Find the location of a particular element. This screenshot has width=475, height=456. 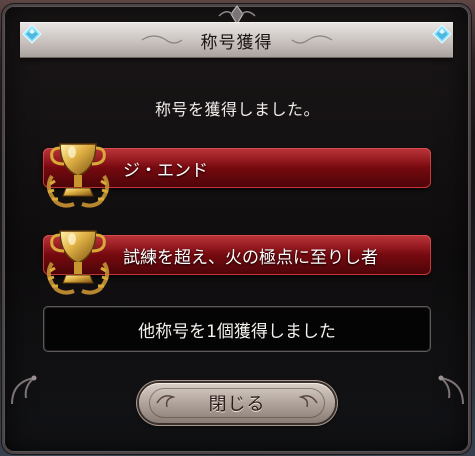

button-right-flourish-icon is located at coordinates (308, 401).